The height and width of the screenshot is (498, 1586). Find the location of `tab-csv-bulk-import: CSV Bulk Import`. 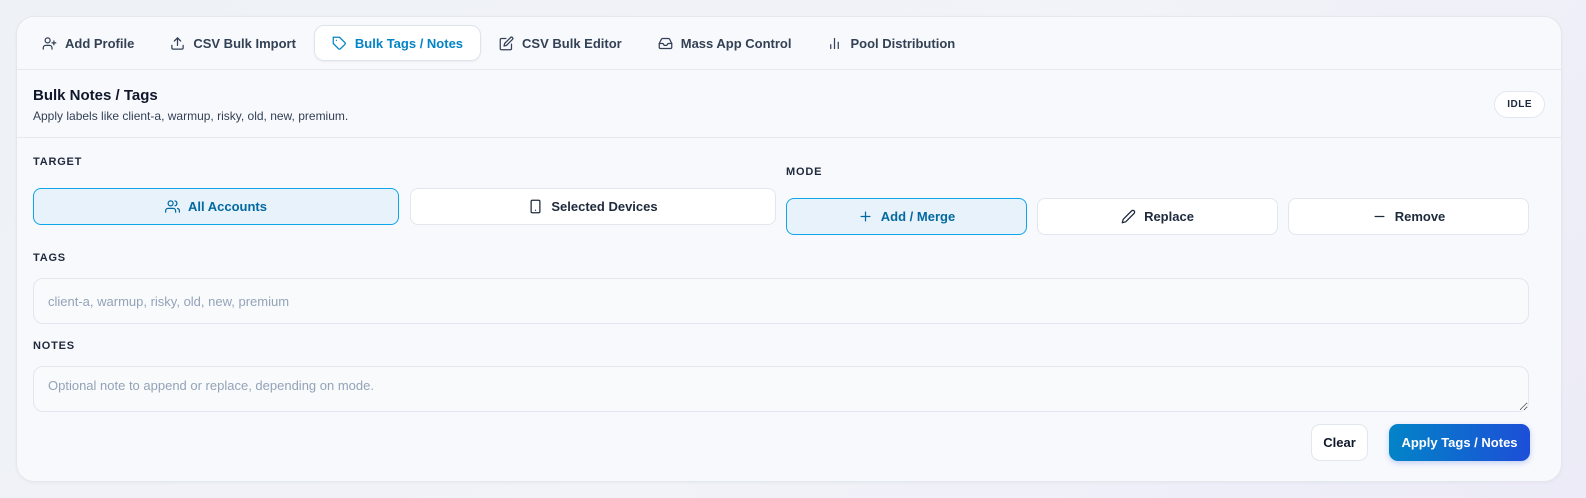

tab-csv-bulk-import: CSV Bulk Import is located at coordinates (233, 43).